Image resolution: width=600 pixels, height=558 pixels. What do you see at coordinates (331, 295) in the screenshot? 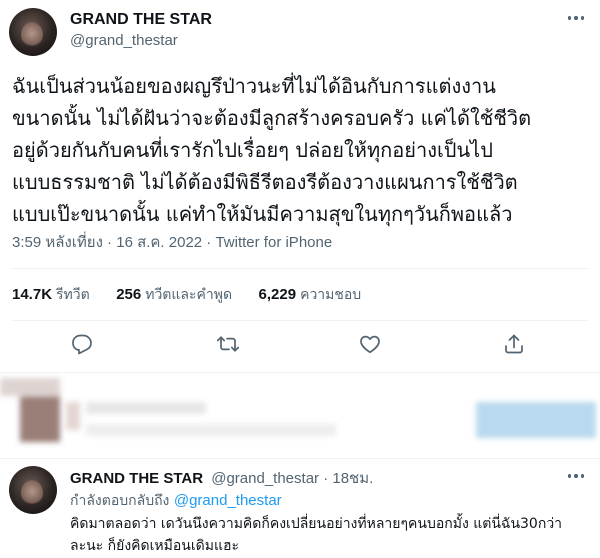
I see `likes-label: ความชอบ` at bounding box center [331, 295].